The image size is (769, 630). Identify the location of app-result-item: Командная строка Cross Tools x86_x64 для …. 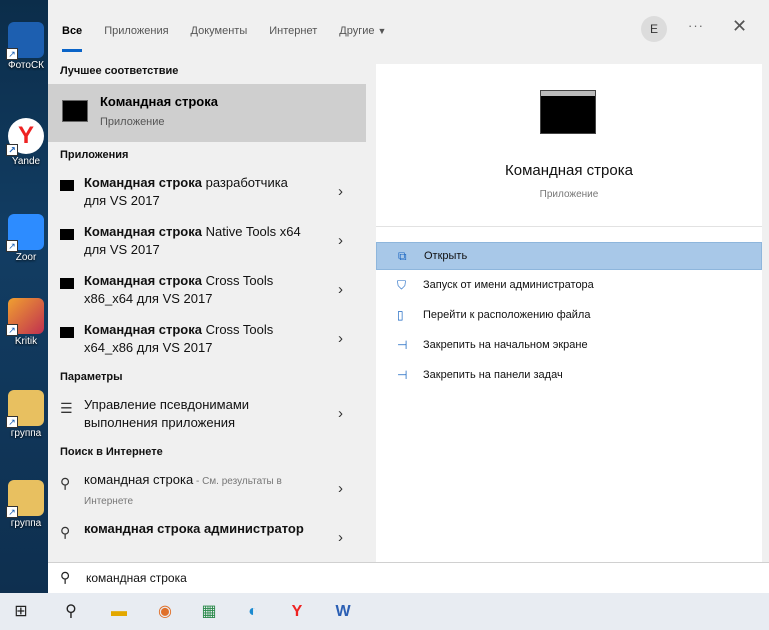
(207, 290).